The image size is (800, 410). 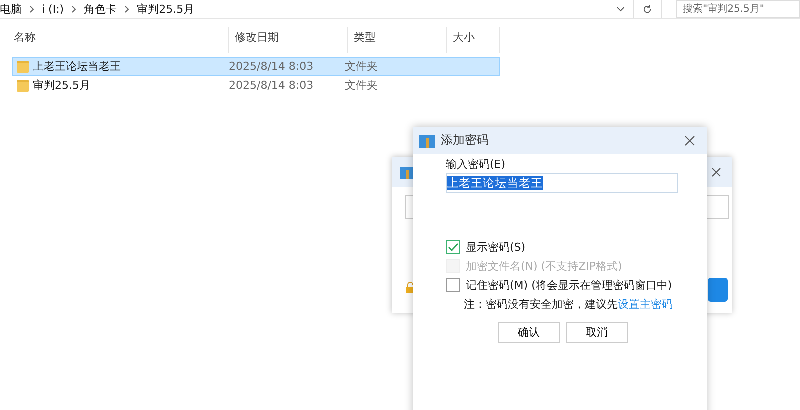 I want to click on breadcrumb-item: 审判25.5月, so click(x=166, y=9).